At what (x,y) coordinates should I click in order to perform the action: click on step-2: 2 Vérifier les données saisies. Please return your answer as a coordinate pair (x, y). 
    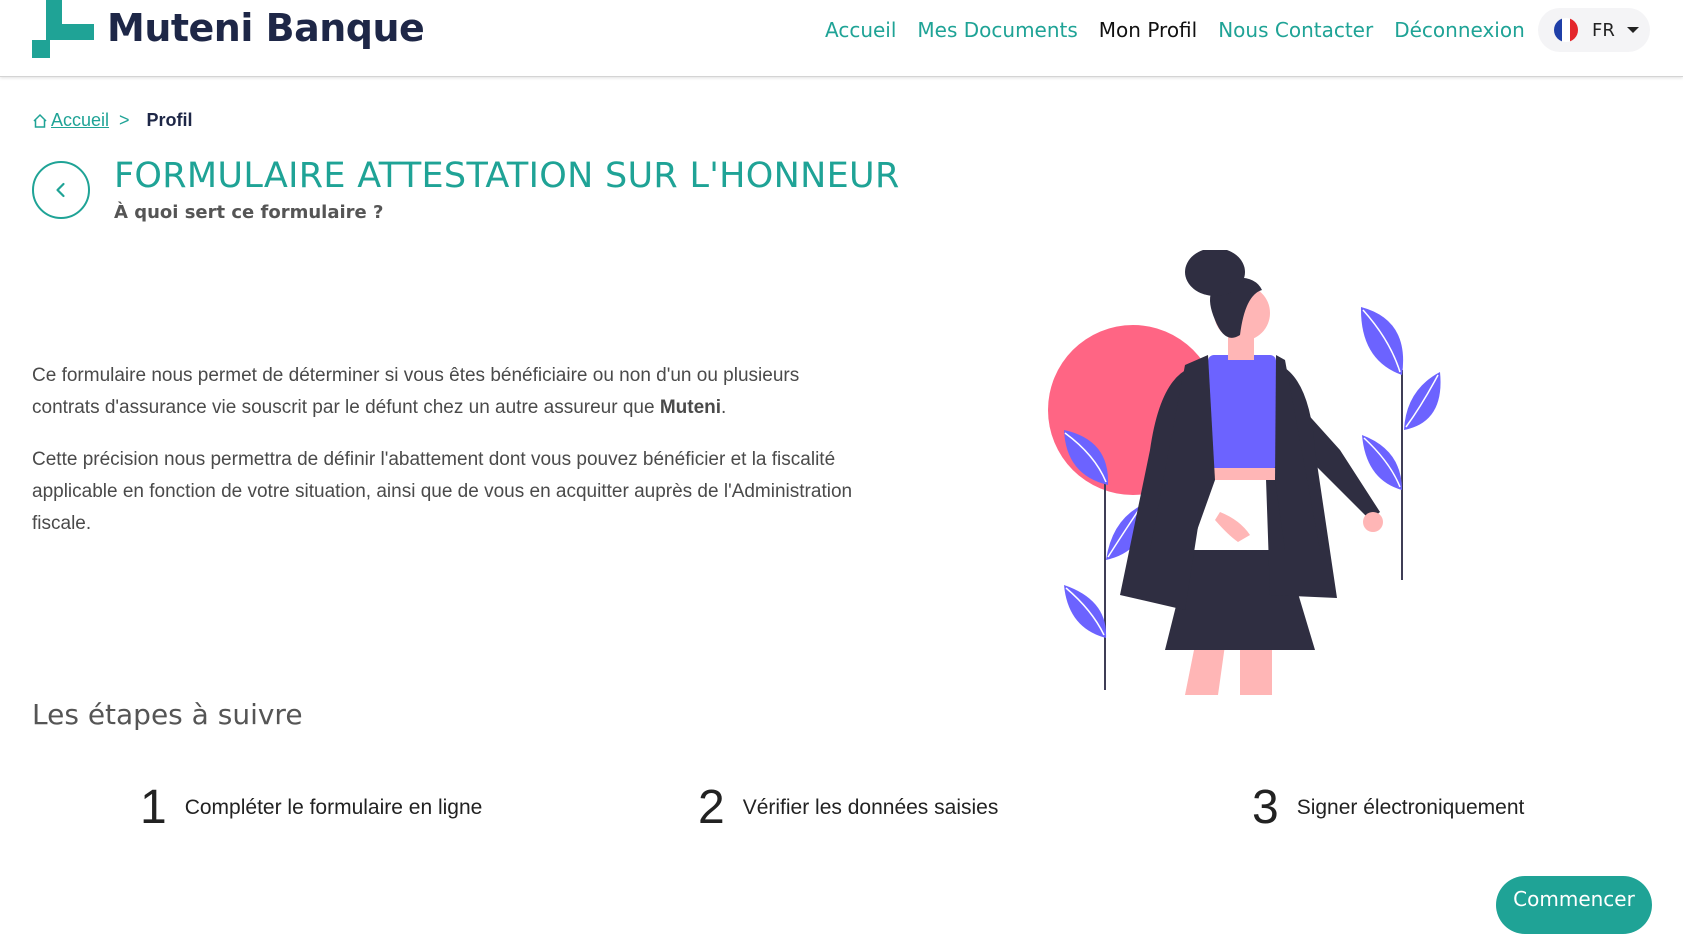
    Looking at the image, I should click on (848, 807).